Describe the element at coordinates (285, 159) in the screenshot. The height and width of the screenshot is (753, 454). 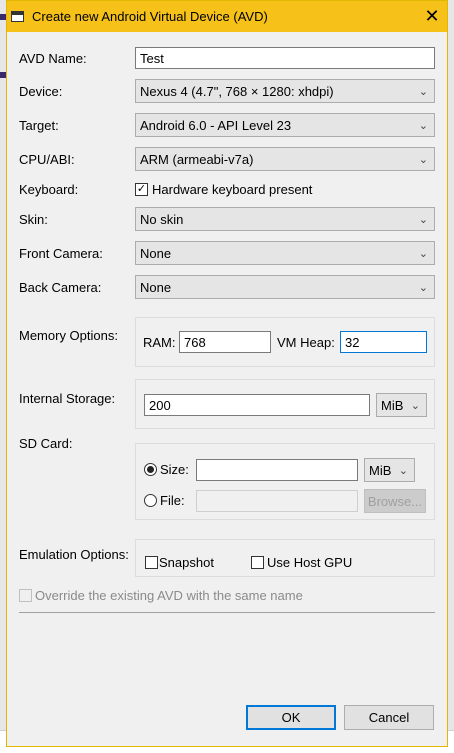
I see `cpu-select: ARM (armeabi-v7a) ⌄` at that location.